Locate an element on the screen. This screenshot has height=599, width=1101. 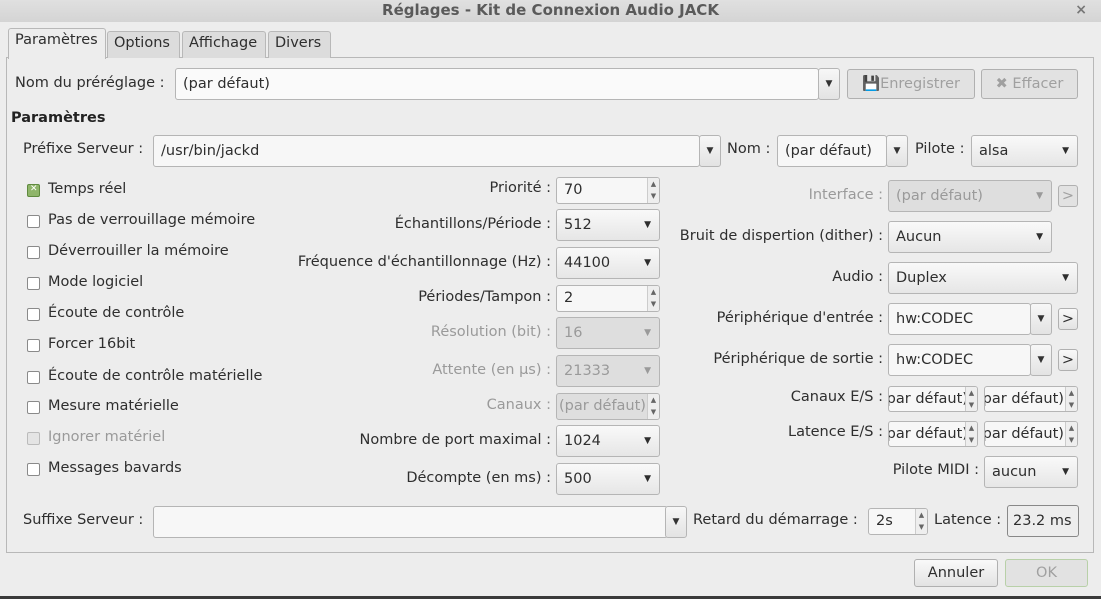
checkbox-hw-monitor is located at coordinates (33, 377).